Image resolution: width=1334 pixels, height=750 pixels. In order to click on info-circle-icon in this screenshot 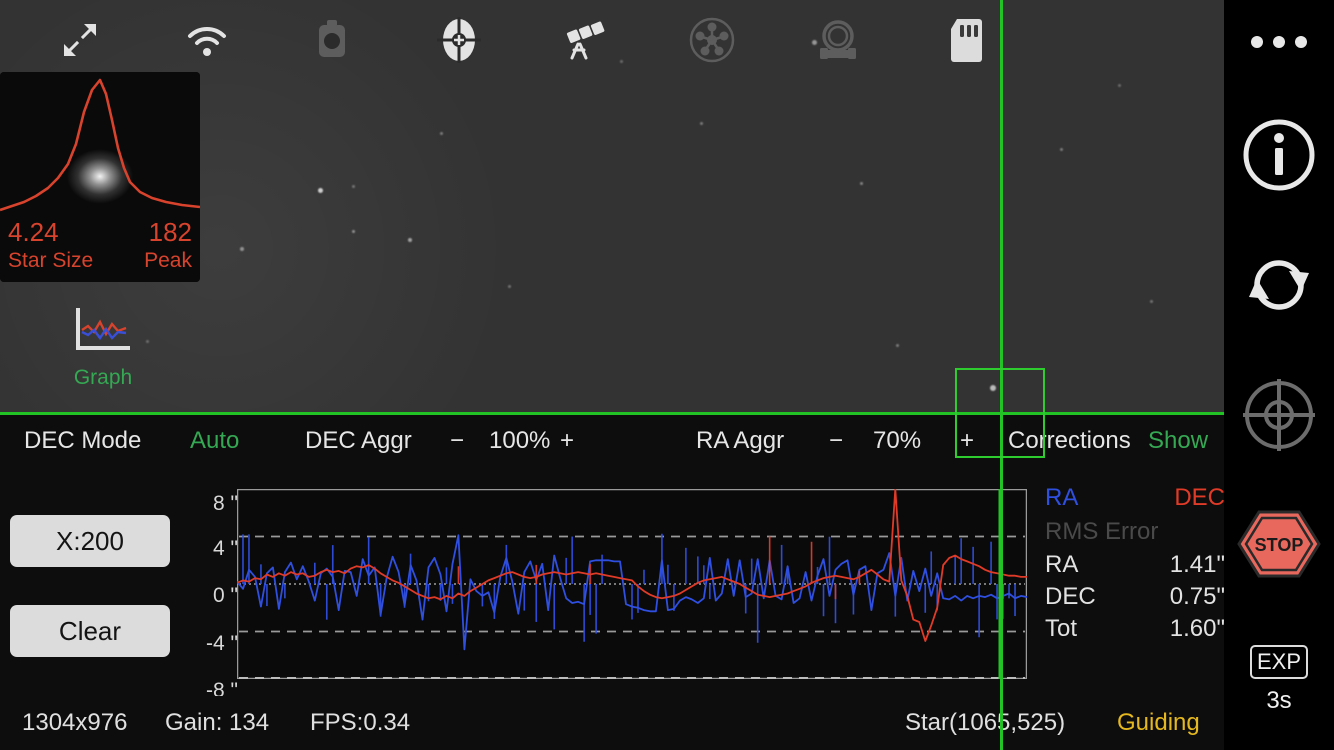, I will do `click(1279, 155)`.